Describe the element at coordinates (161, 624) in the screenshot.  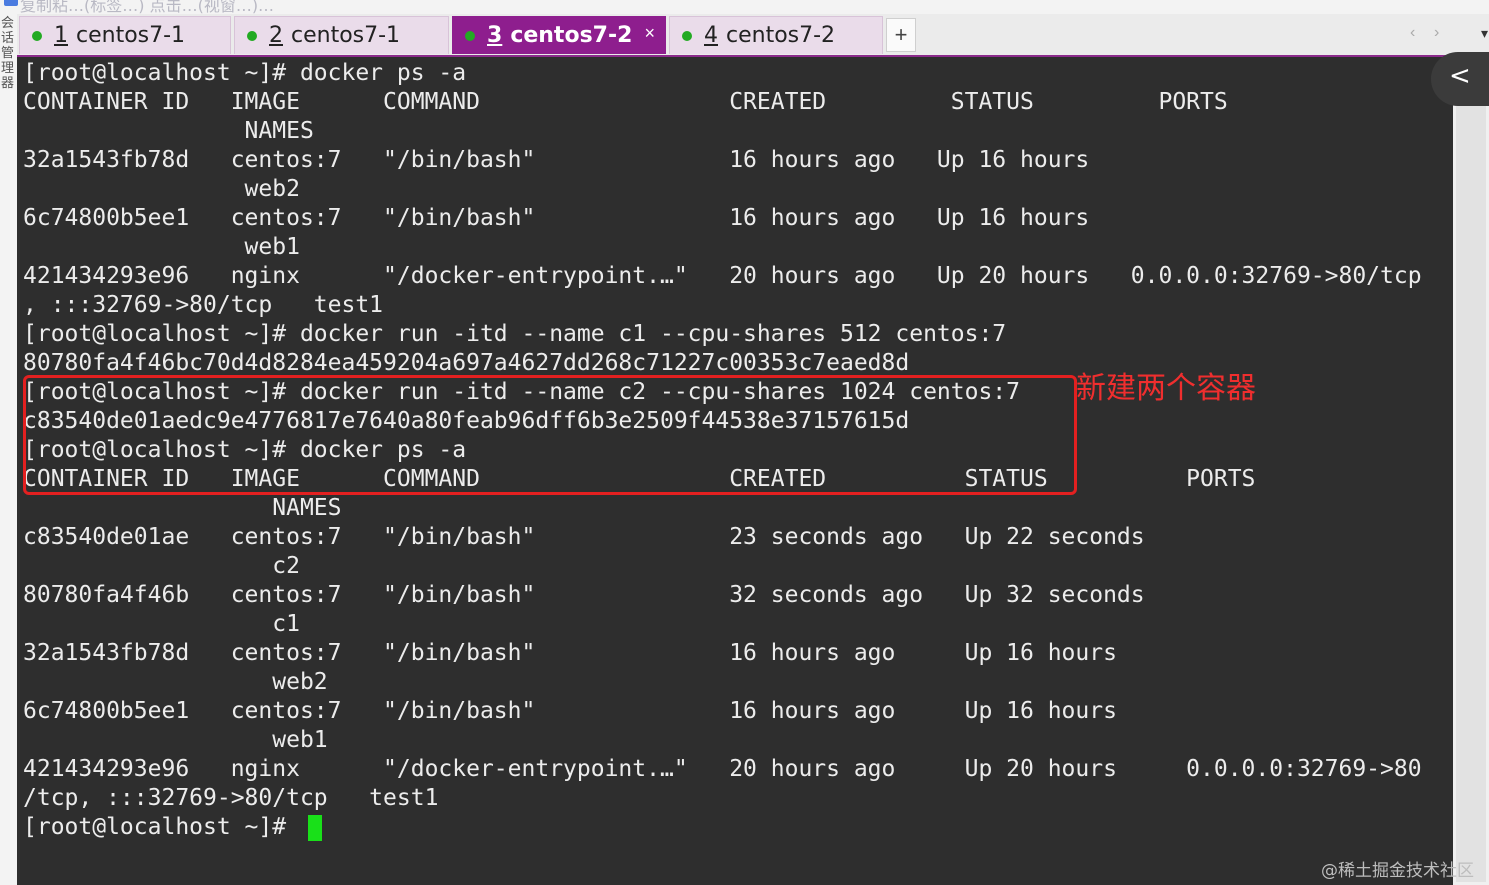
I see `terminal-line: c1` at that location.